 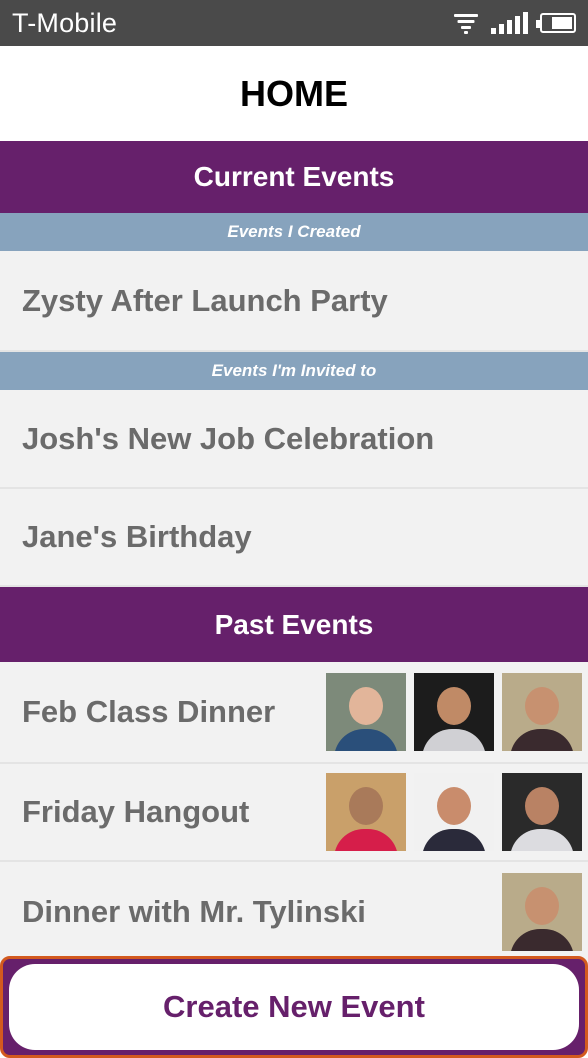 What do you see at coordinates (294, 713) in the screenshot?
I see `event-row: Feb Class Dinner` at bounding box center [294, 713].